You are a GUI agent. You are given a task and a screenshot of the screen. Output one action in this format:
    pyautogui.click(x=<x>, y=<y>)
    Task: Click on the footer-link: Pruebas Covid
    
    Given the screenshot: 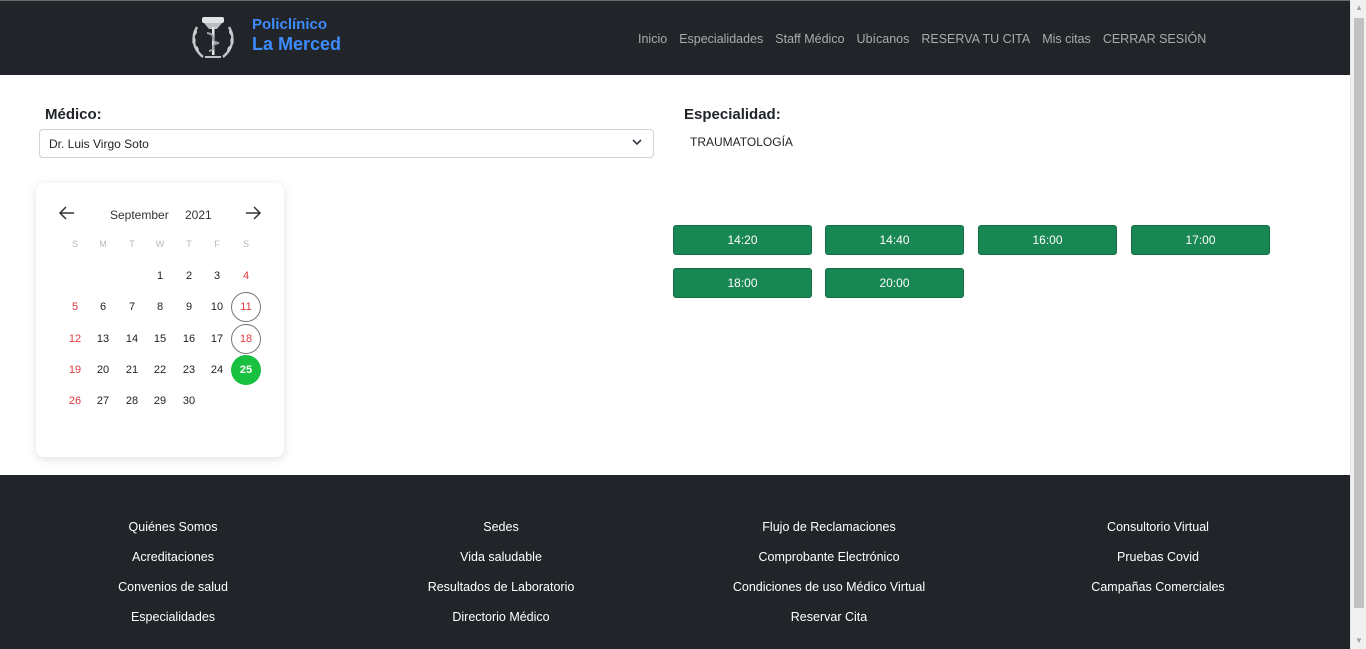 What is the action you would take?
    pyautogui.click(x=1158, y=564)
    